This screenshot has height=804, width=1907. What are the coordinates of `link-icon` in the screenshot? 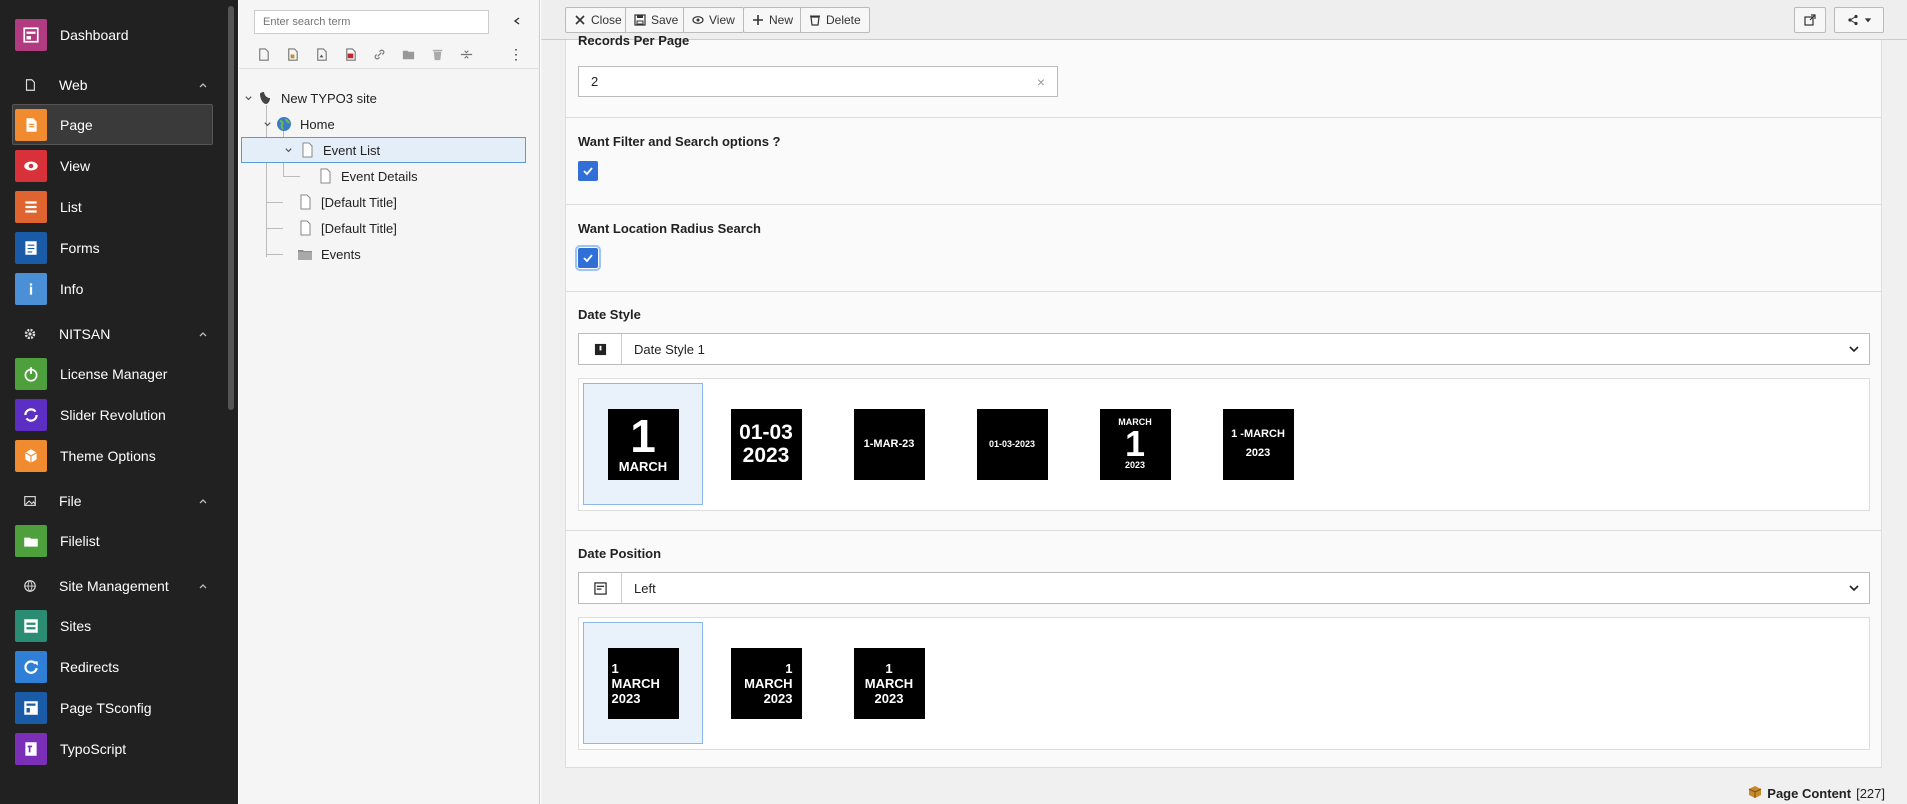 It's located at (379, 54).